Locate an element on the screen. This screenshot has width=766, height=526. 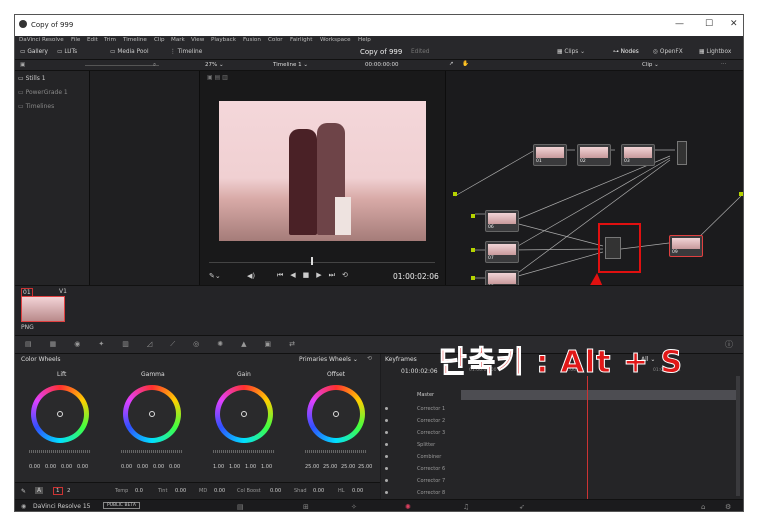
clip-thumbnail is located at coordinates (43, 309).